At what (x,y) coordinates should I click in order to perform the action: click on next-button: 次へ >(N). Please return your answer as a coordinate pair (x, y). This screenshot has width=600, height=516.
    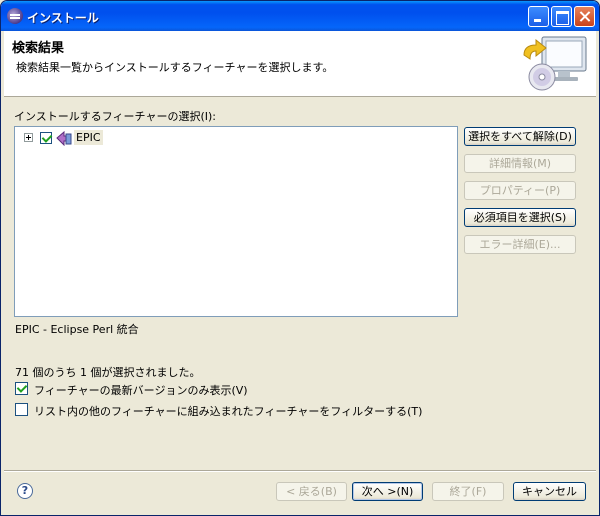
    Looking at the image, I should click on (387, 491).